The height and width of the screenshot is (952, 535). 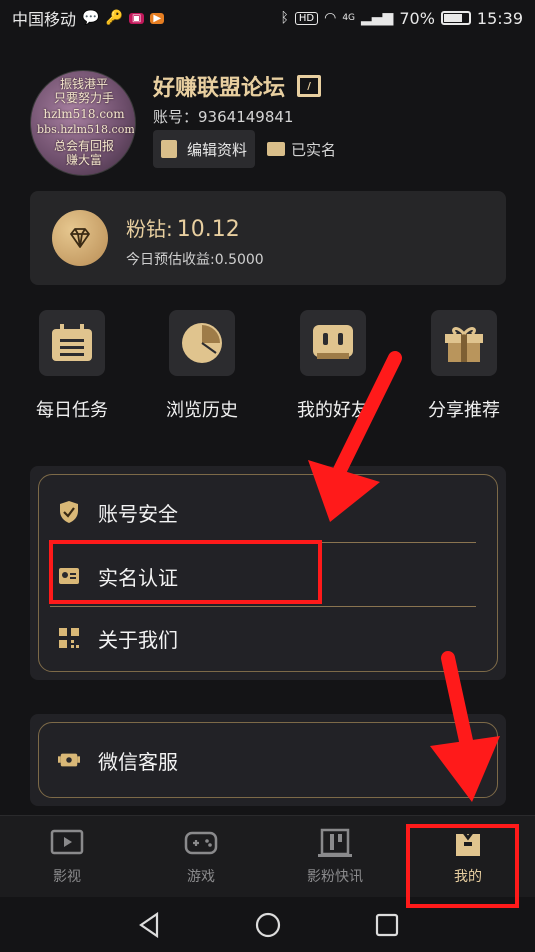 What do you see at coordinates (83, 160) in the screenshot?
I see `avatar-text-line: 赚大富` at bounding box center [83, 160].